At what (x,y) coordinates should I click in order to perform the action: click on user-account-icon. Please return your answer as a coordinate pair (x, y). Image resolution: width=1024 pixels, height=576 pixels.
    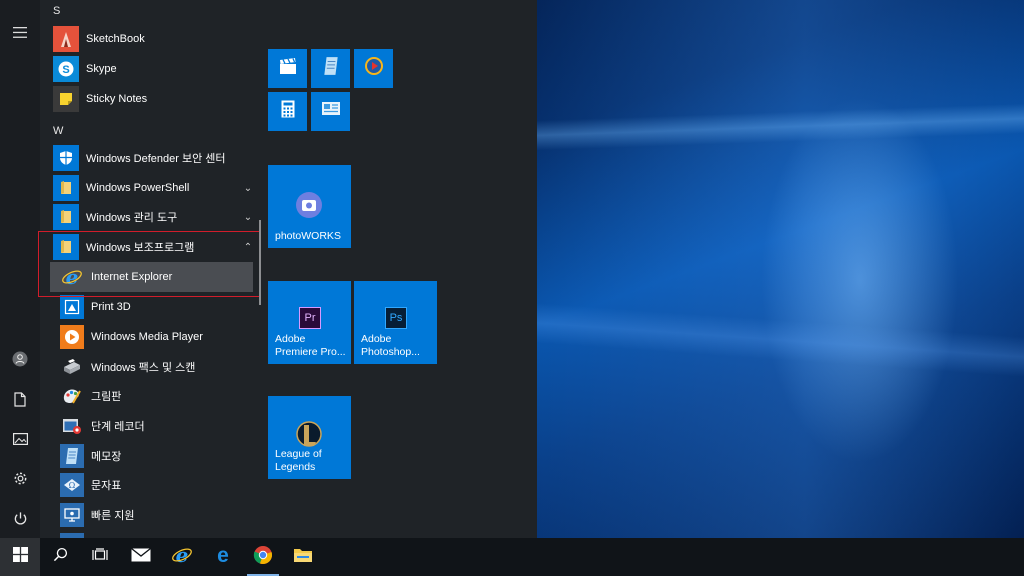
    Looking at the image, I should click on (20, 359).